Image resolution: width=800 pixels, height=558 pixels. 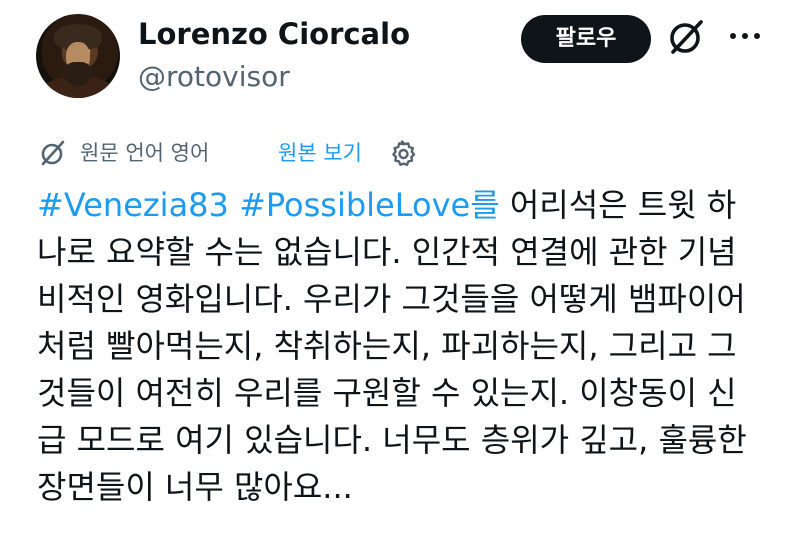 What do you see at coordinates (320, 153) in the screenshot?
I see `view-original-link: 원본 보기` at bounding box center [320, 153].